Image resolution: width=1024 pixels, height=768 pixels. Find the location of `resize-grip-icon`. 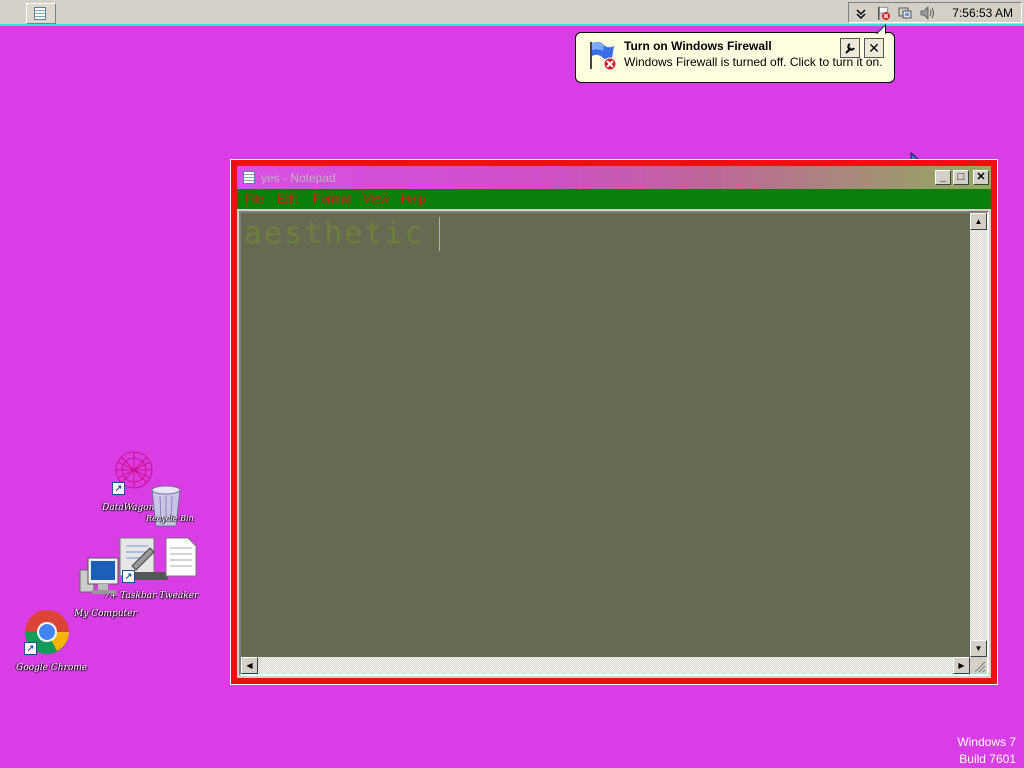

resize-grip-icon is located at coordinates (978, 665).